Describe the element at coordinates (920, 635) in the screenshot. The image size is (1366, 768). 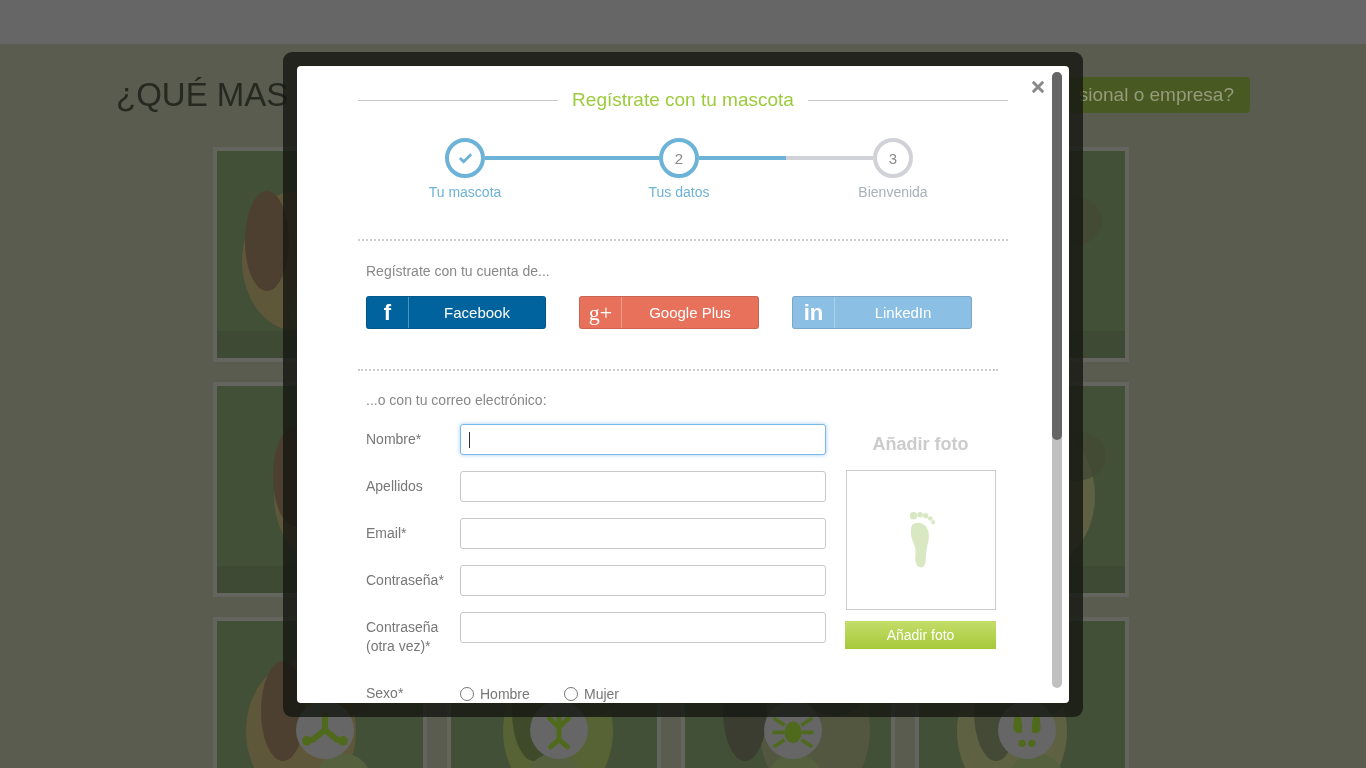
I see `add-photo-button: Añadir foto` at that location.